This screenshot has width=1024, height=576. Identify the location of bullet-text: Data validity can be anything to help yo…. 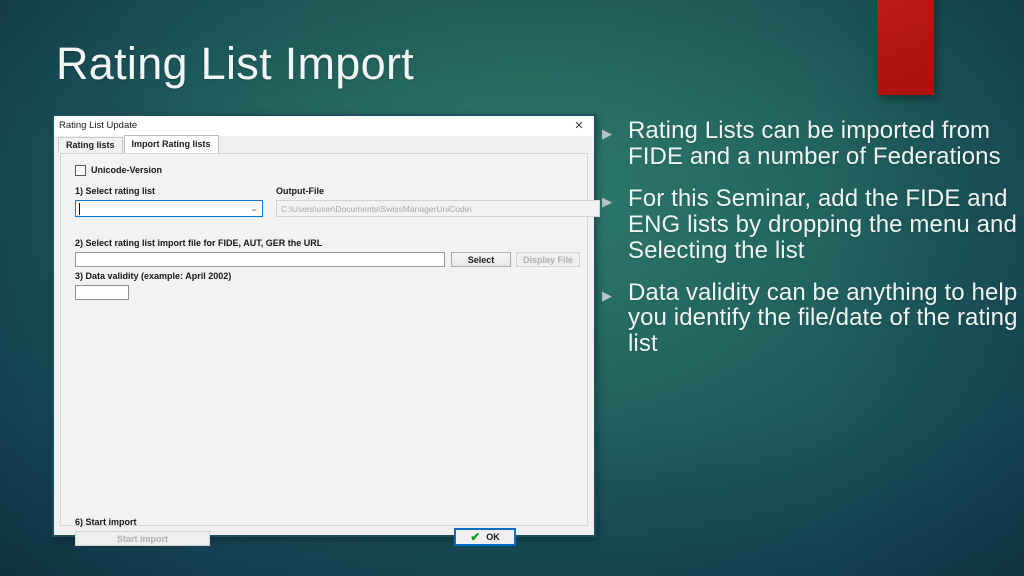
(823, 318).